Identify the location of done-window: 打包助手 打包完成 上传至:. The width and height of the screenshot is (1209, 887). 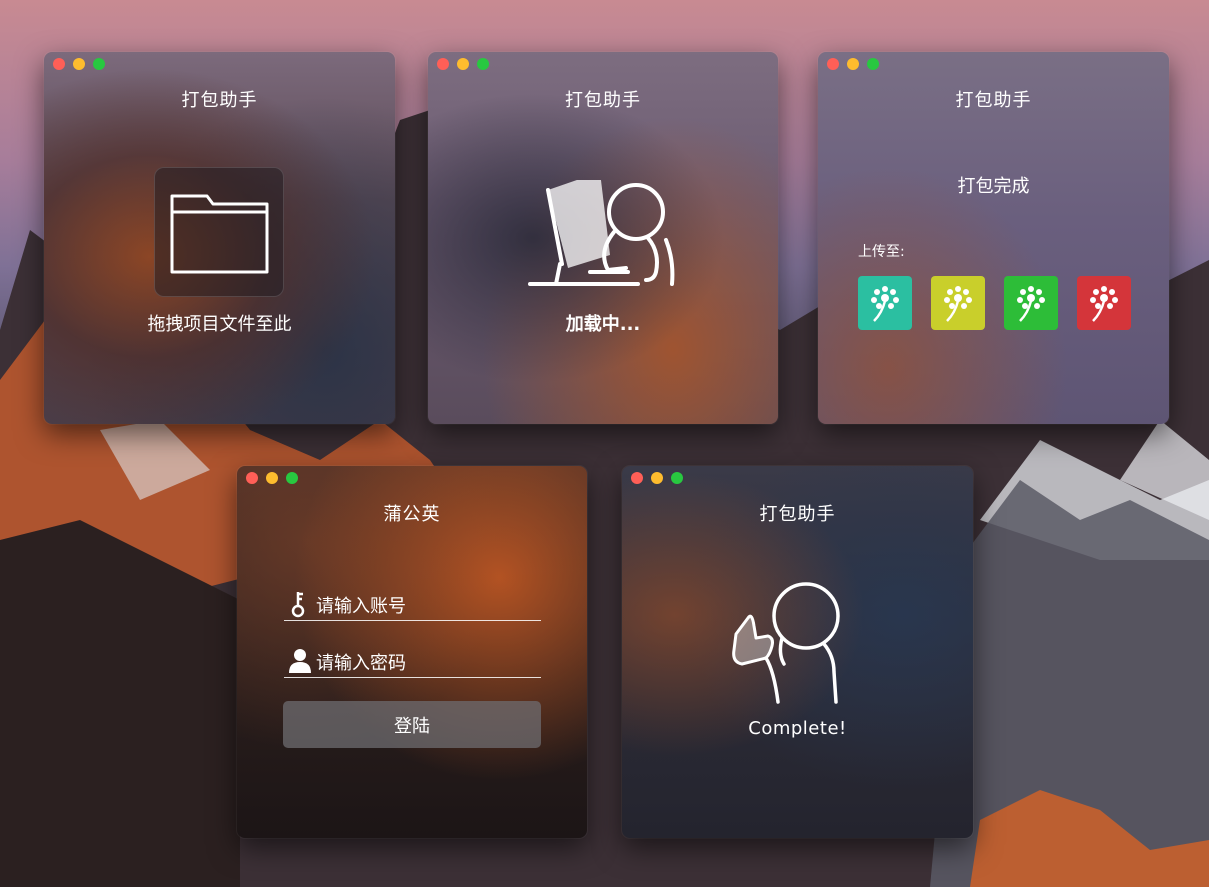
(993, 238).